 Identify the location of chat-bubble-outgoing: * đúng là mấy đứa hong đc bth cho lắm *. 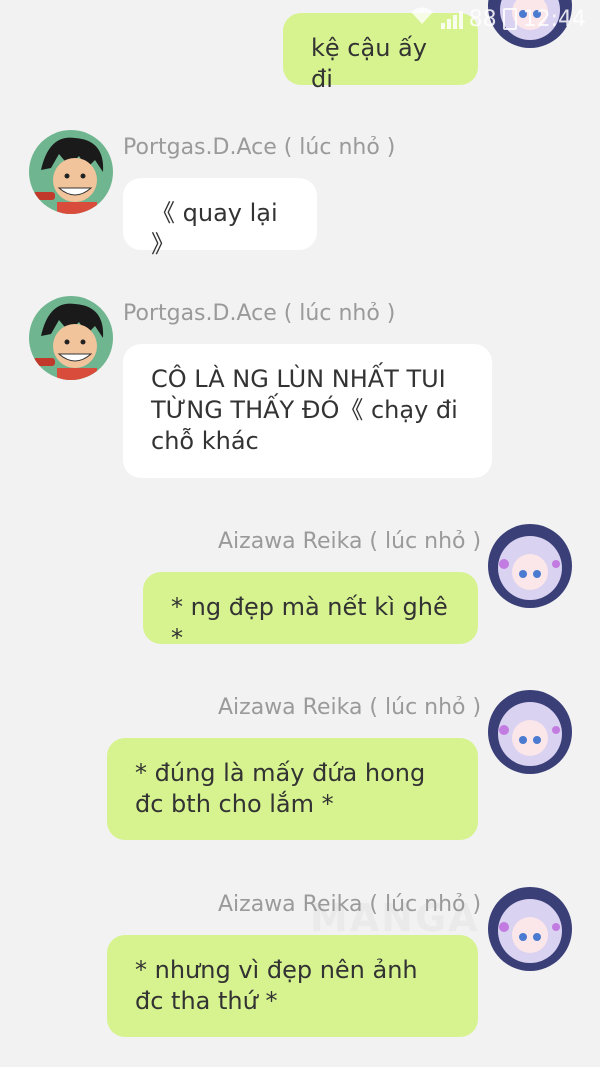
(292, 789).